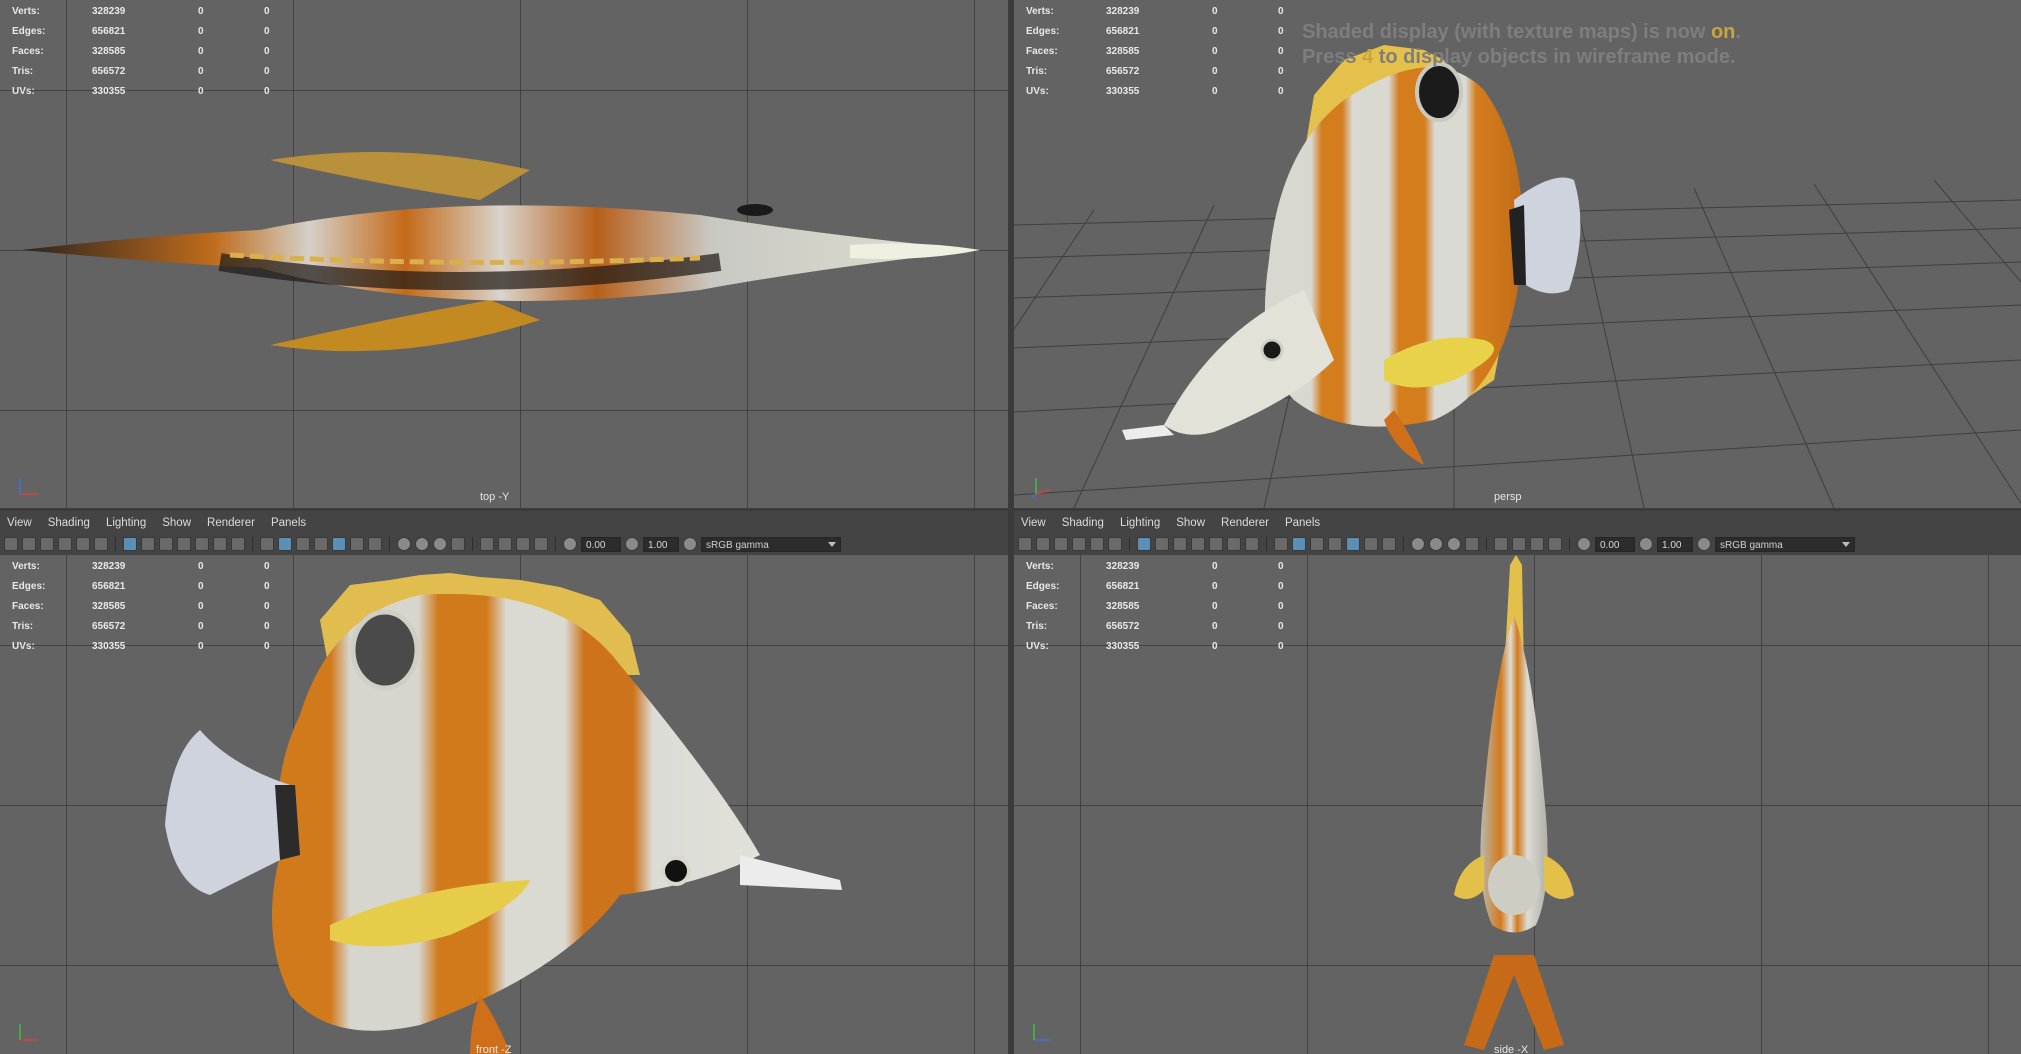 This screenshot has height=1054, width=2021. What do you see at coordinates (1123, 626) in the screenshot?
I see `stat-value: 656572` at bounding box center [1123, 626].